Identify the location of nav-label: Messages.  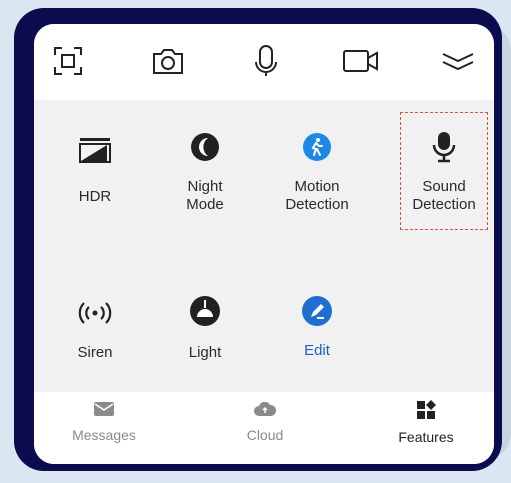
(104, 435).